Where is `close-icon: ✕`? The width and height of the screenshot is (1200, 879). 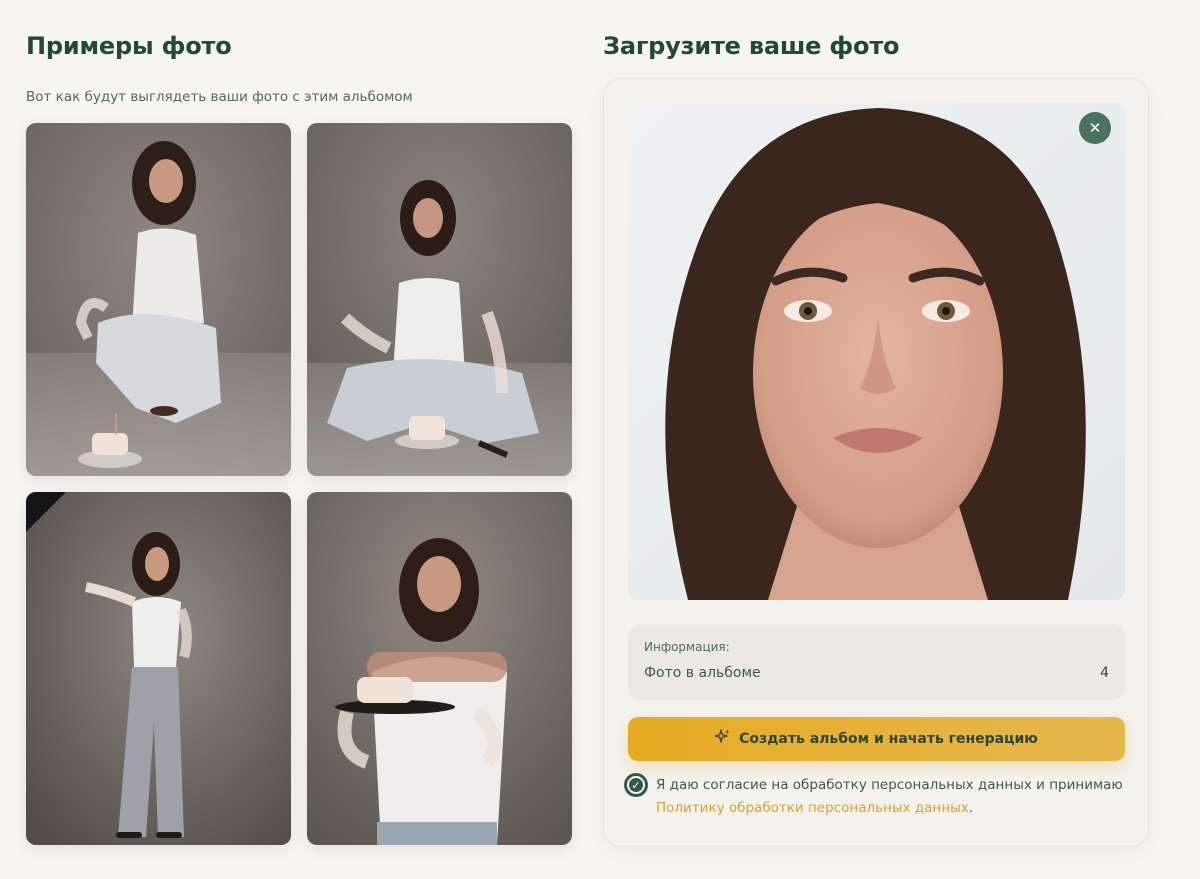
close-icon: ✕ is located at coordinates (1095, 128).